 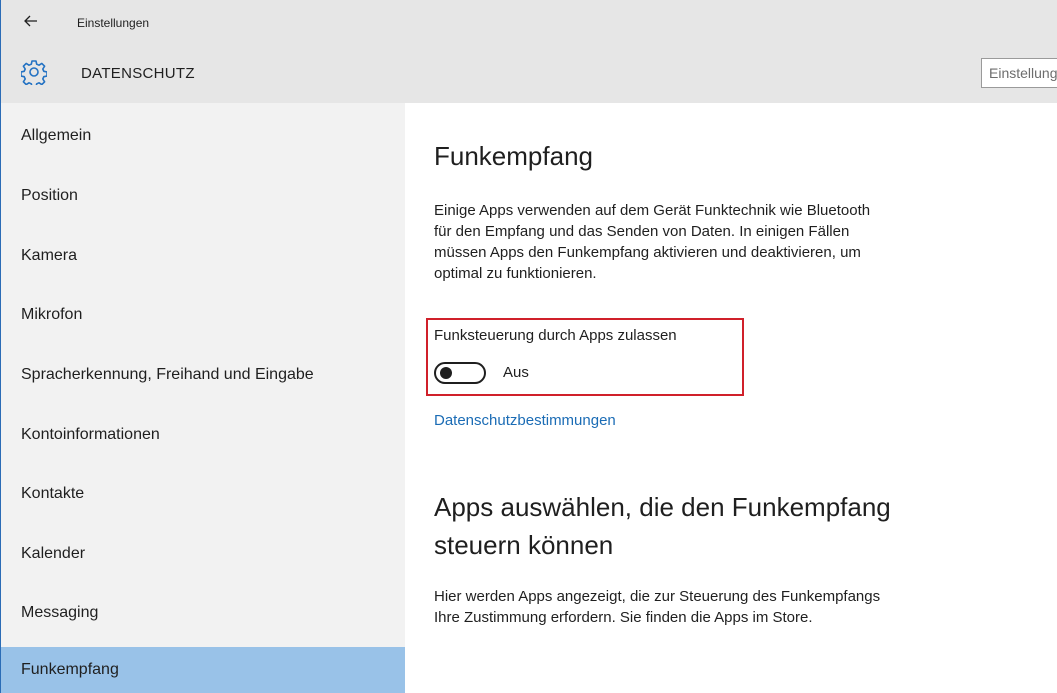 What do you see at coordinates (203, 196) in the screenshot?
I see `sidebar-item-position: Position` at bounding box center [203, 196].